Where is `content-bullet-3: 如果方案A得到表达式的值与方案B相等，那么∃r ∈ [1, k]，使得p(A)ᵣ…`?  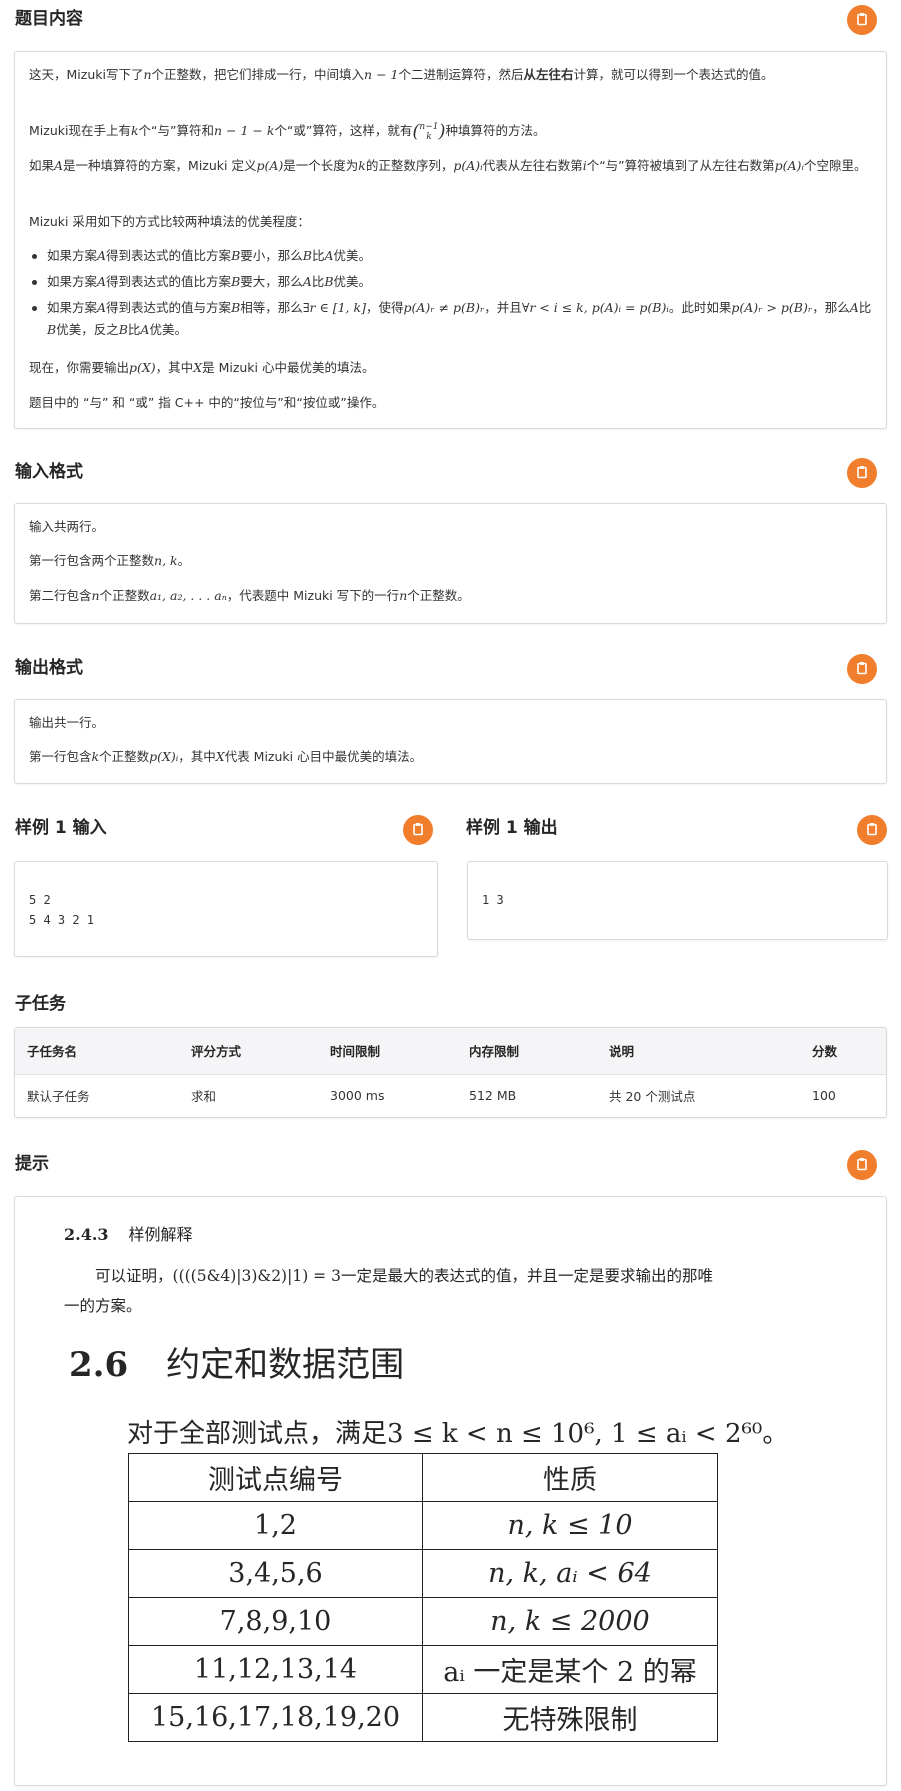
content-bullet-3: 如果方案A得到表达式的值与方案B相等，那么∃r ∈ [1, k]，使得p(A)ᵣ… is located at coordinates (450, 319).